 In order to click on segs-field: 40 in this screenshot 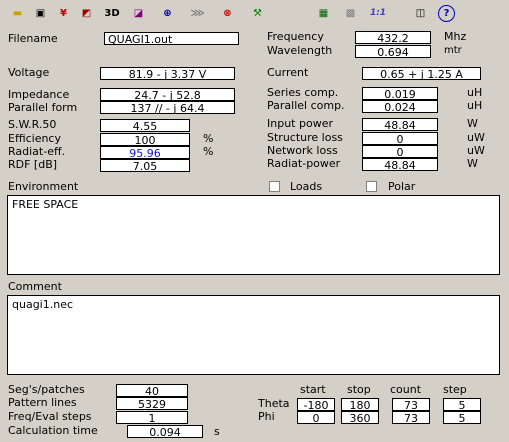, I will do `click(152, 391)`.